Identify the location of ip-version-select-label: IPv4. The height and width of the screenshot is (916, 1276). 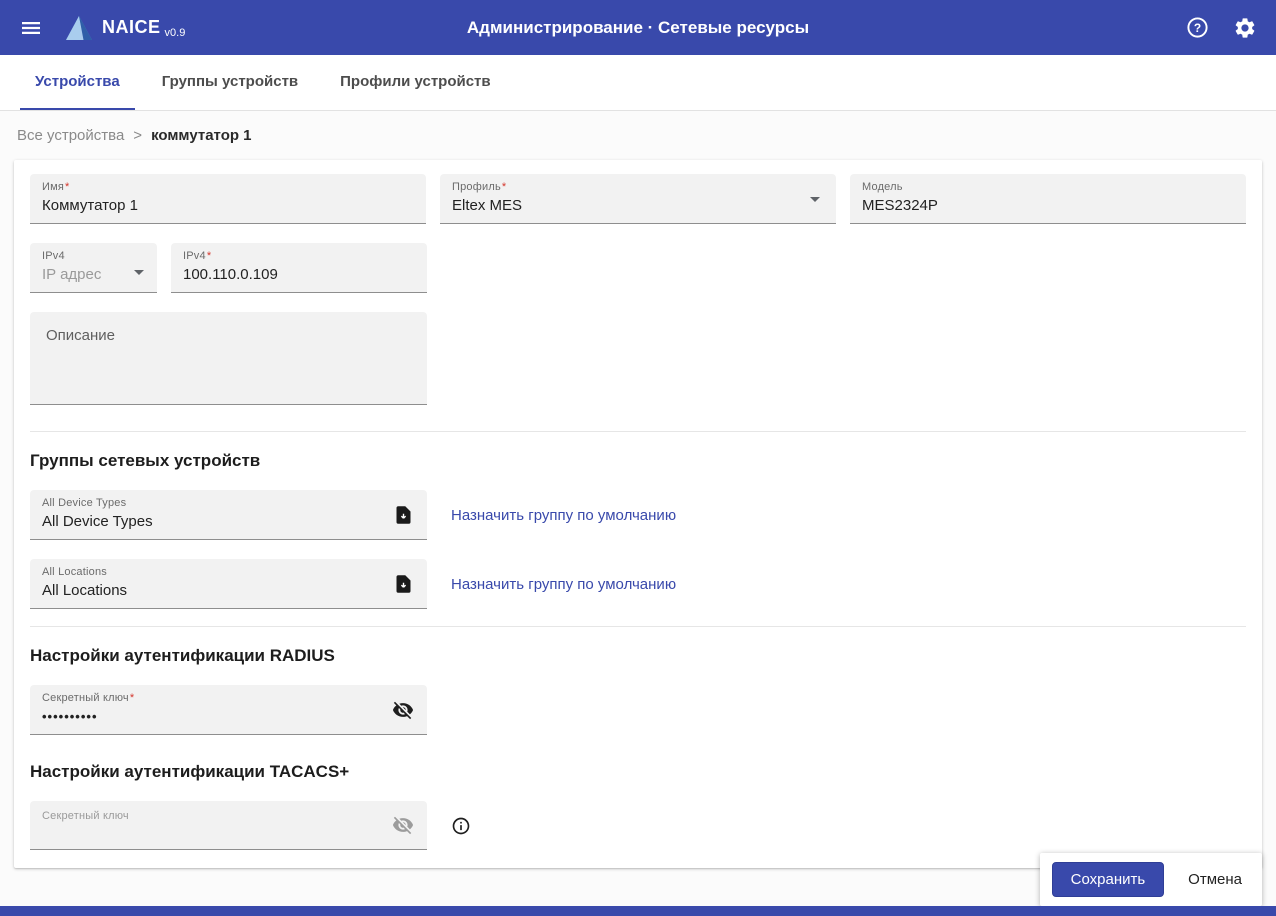
(53, 256).